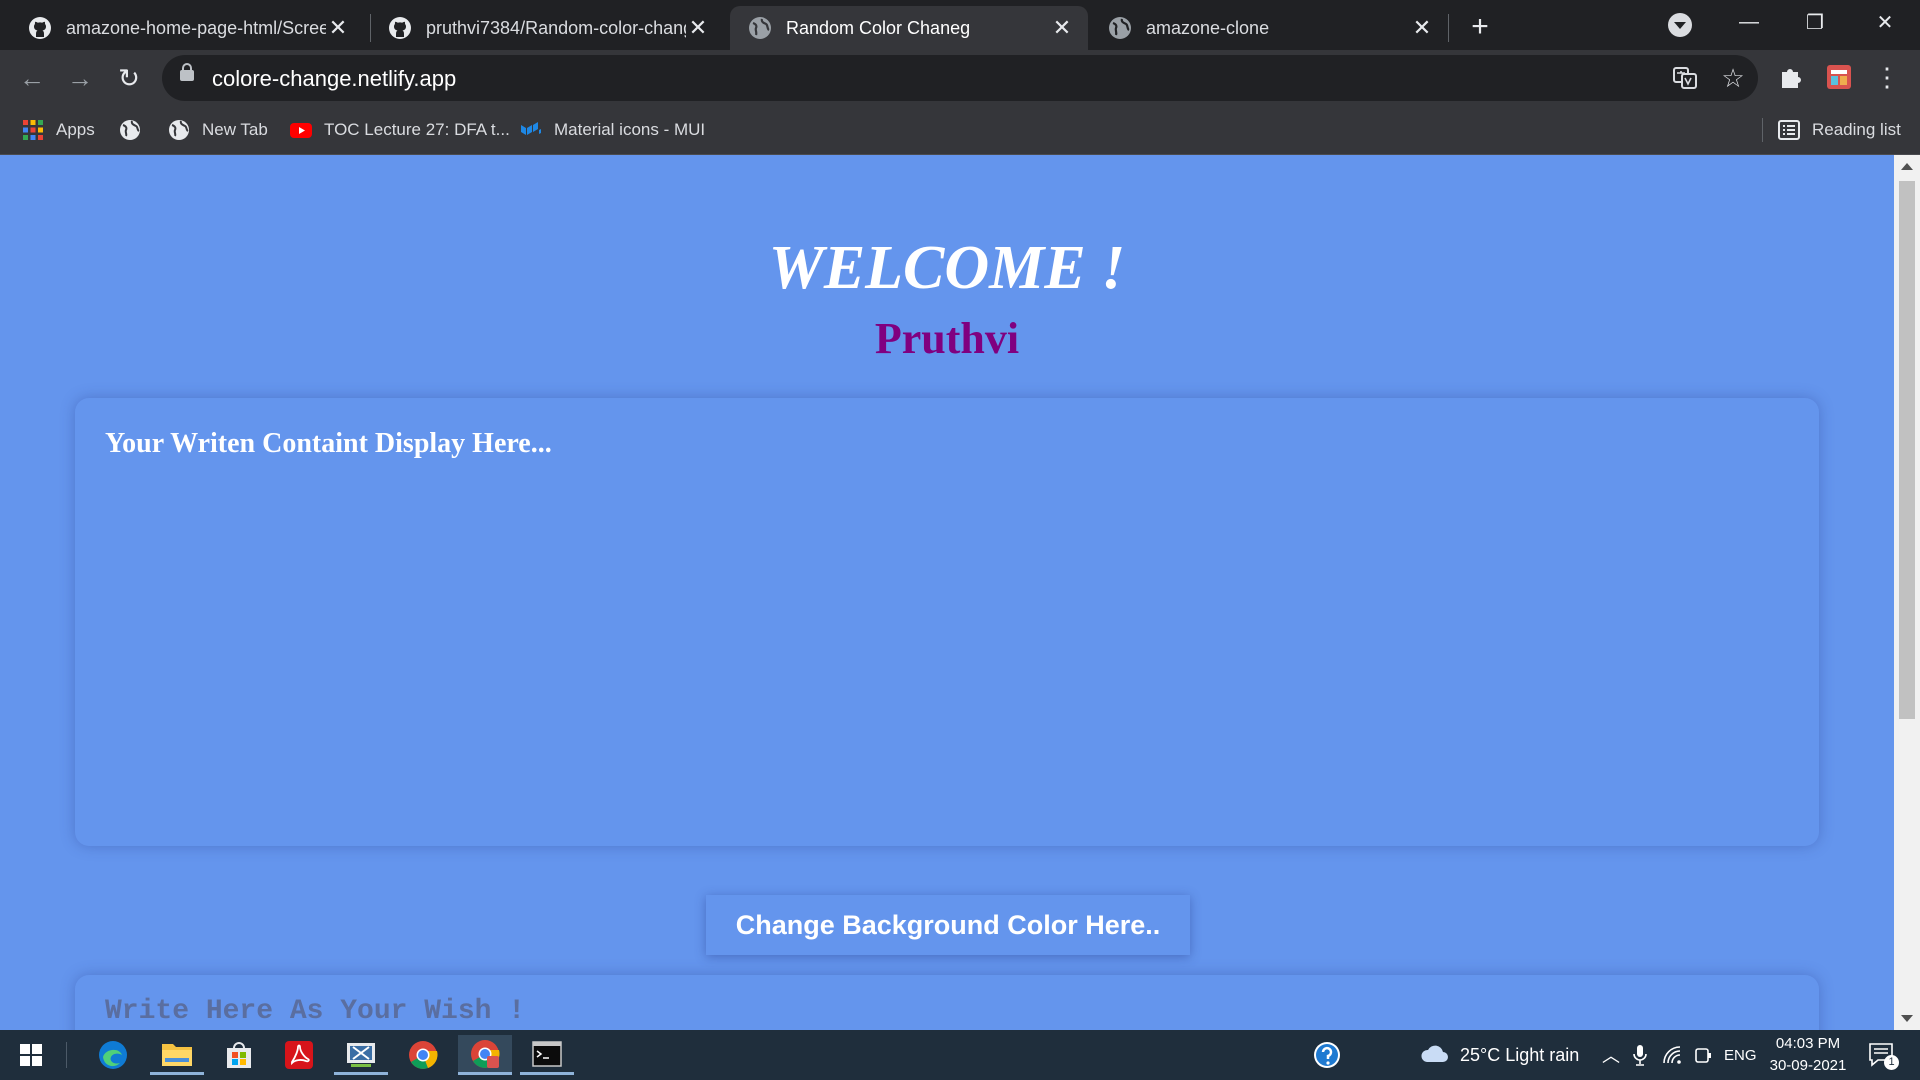  I want to click on help-question-icon, so click(1327, 1055).